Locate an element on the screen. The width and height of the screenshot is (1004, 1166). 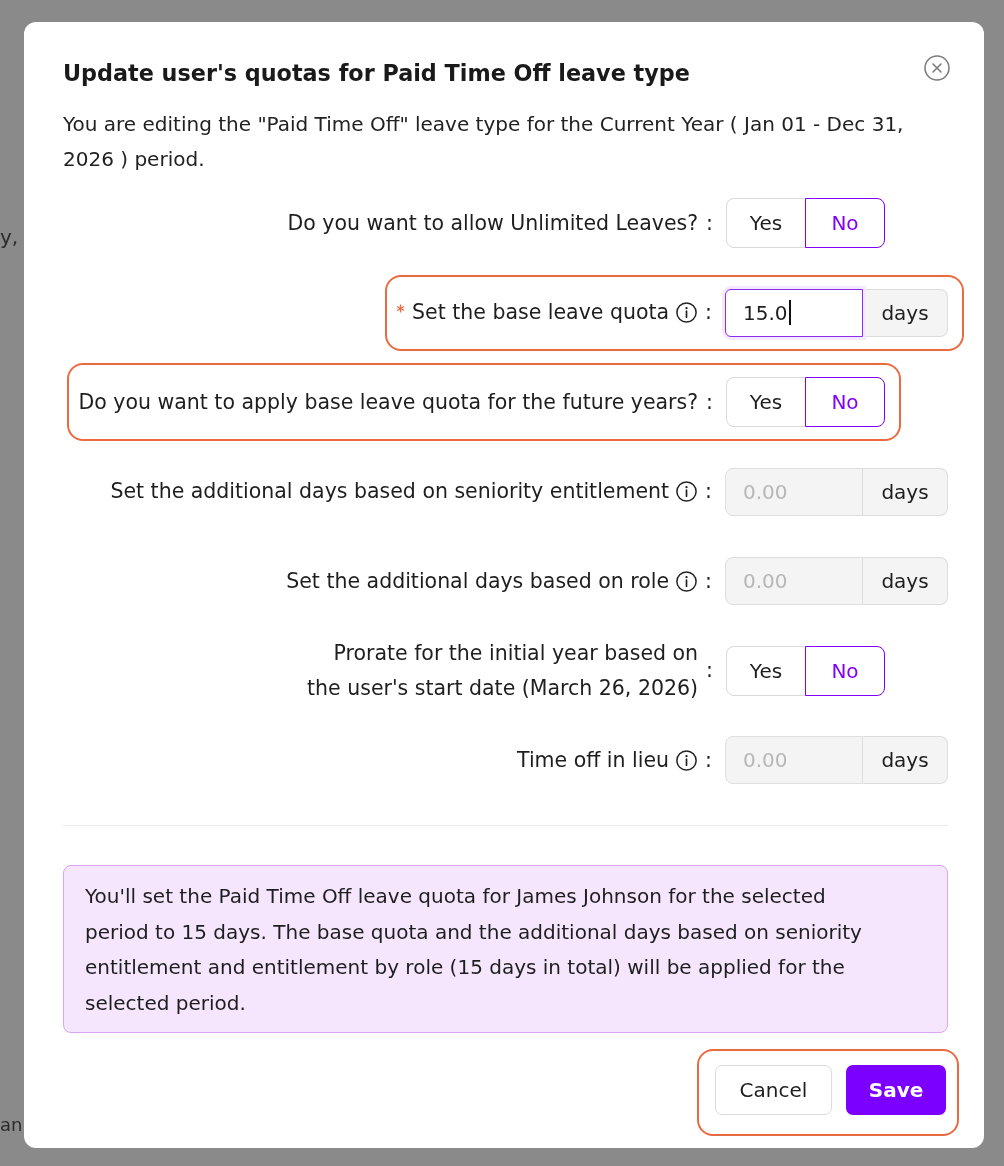
text-cursor-icon is located at coordinates (789, 312).